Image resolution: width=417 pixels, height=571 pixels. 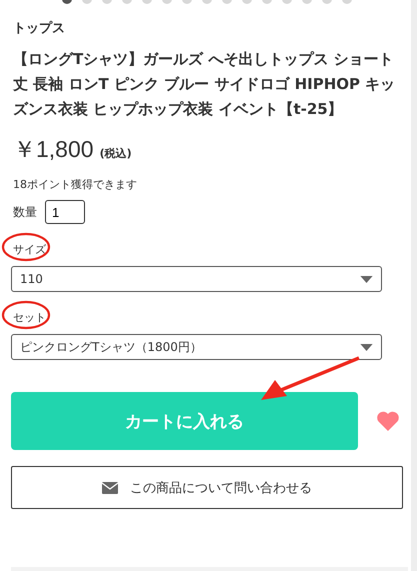 What do you see at coordinates (25, 212) in the screenshot?
I see `quantity-label: 数量` at bounding box center [25, 212].